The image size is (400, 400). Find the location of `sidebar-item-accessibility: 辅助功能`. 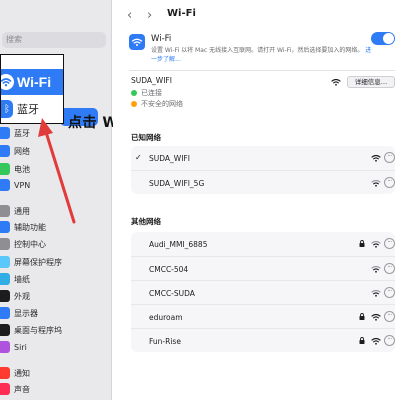

sidebar-item-accessibility: 辅助功能 is located at coordinates (55, 227).